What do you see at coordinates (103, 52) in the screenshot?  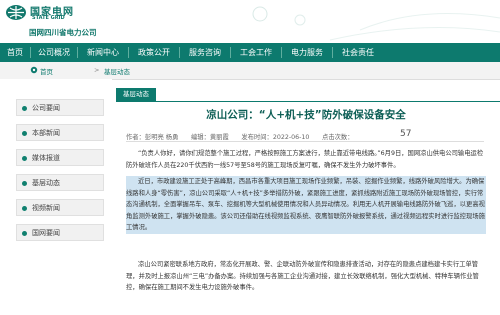 I see `nav-item-news: 新闻中心` at bounding box center [103, 52].